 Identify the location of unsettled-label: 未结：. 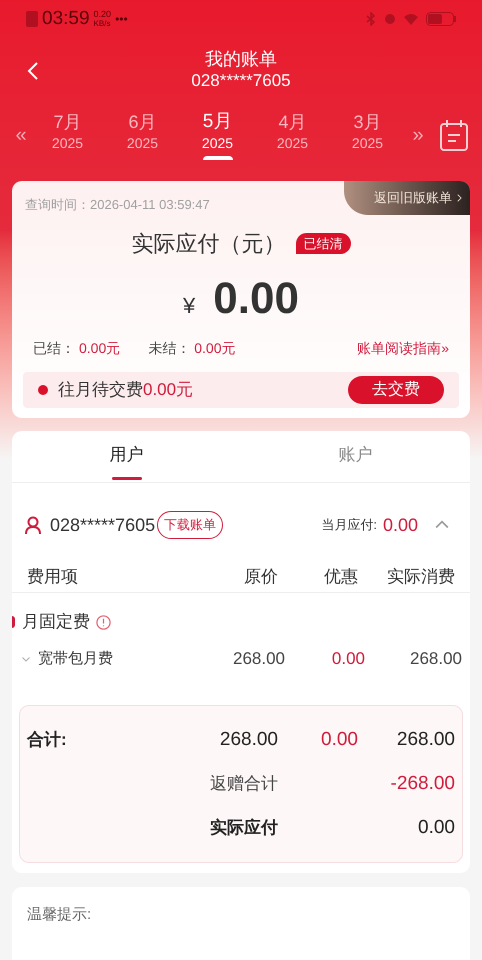
(169, 348).